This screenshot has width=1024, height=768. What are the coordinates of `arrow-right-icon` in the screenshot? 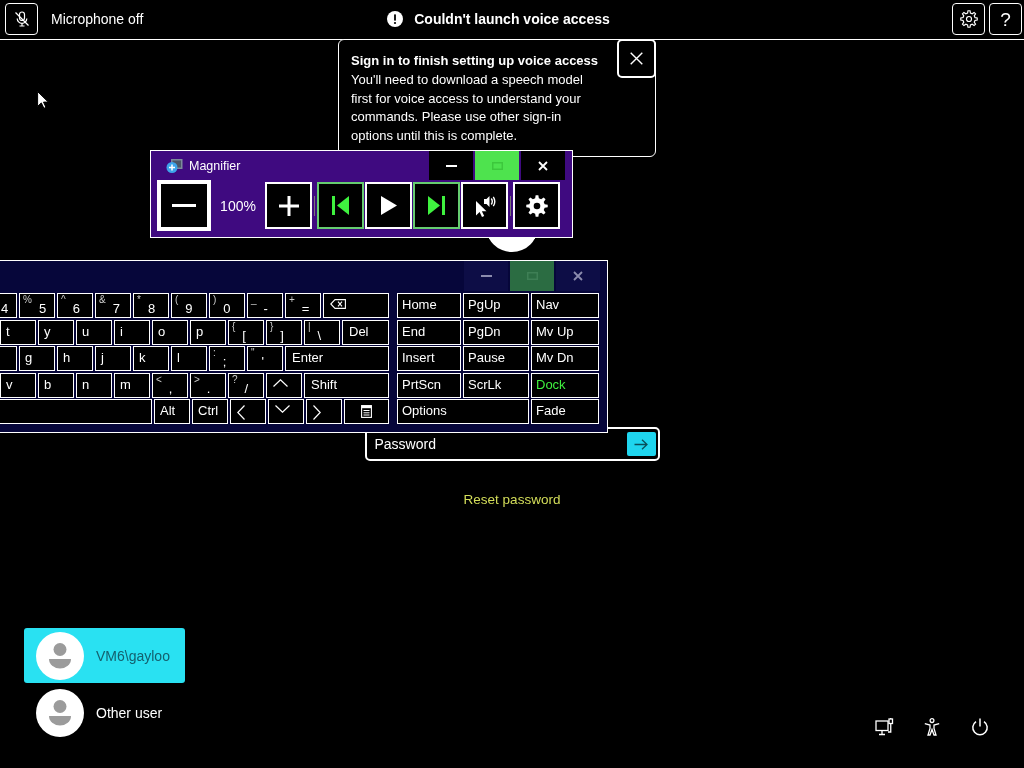 It's located at (641, 444).